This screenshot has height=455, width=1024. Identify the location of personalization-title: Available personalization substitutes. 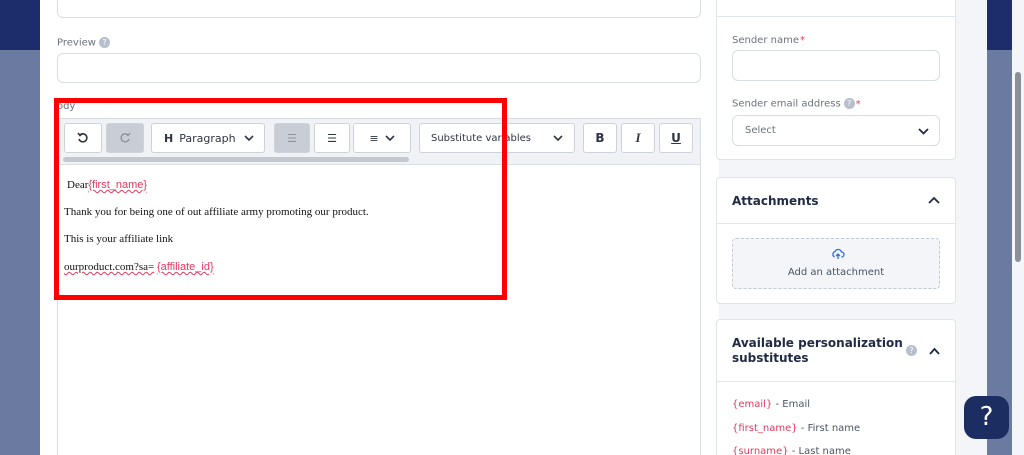
(817, 350).